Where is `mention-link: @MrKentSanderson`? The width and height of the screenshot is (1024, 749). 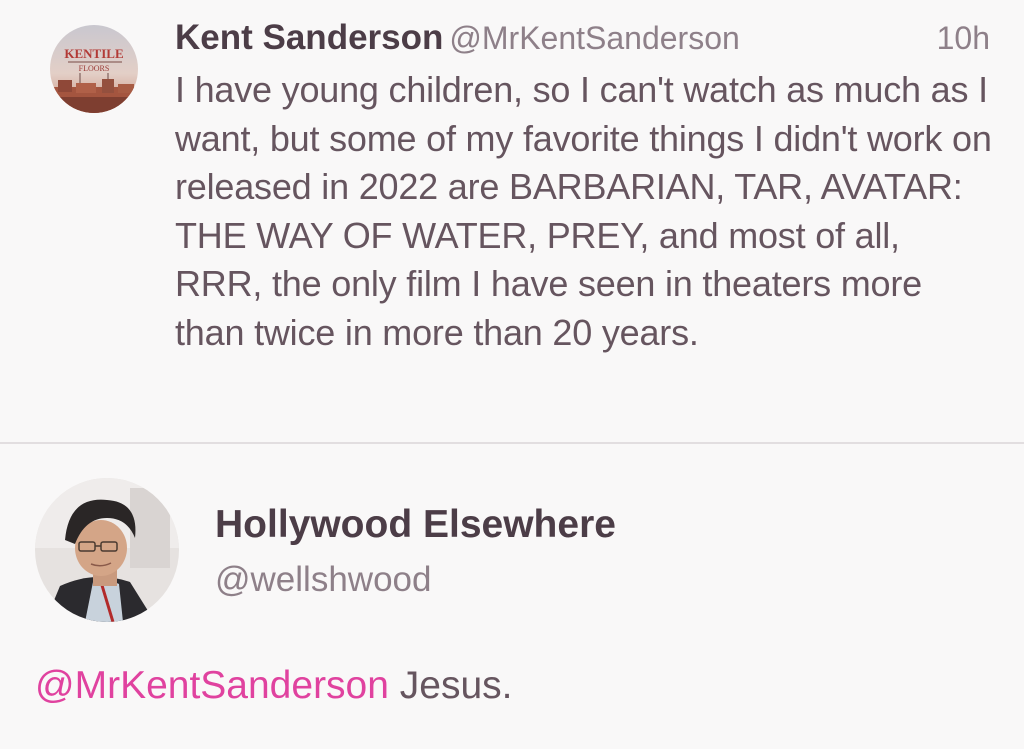 mention-link: @MrKentSanderson is located at coordinates (212, 685).